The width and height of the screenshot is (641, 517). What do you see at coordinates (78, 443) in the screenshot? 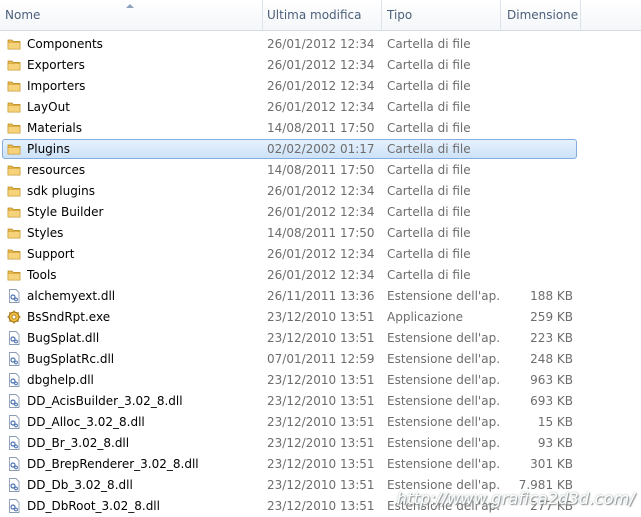
I see `file-name: DD_Br_3.02_8.dll` at bounding box center [78, 443].